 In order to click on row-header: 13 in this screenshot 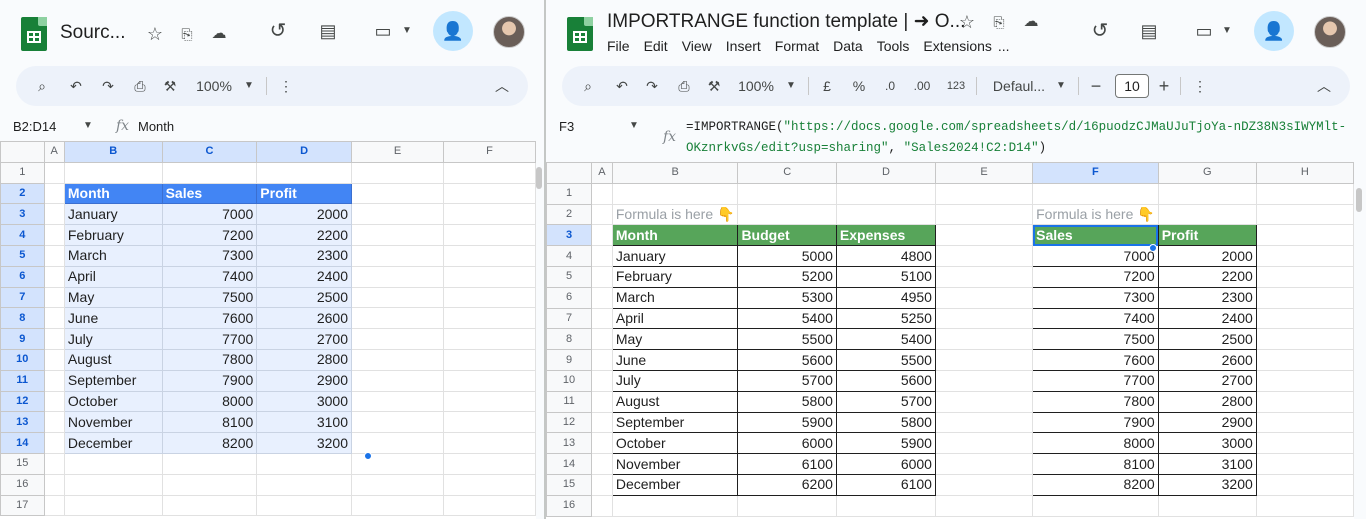, I will do `click(22, 422)`.